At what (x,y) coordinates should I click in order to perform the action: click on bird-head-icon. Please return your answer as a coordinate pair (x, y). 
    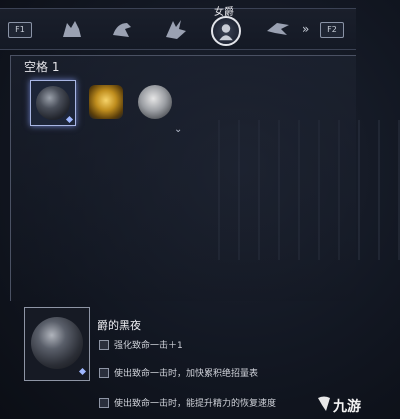
    Looking at the image, I should click on (122, 30).